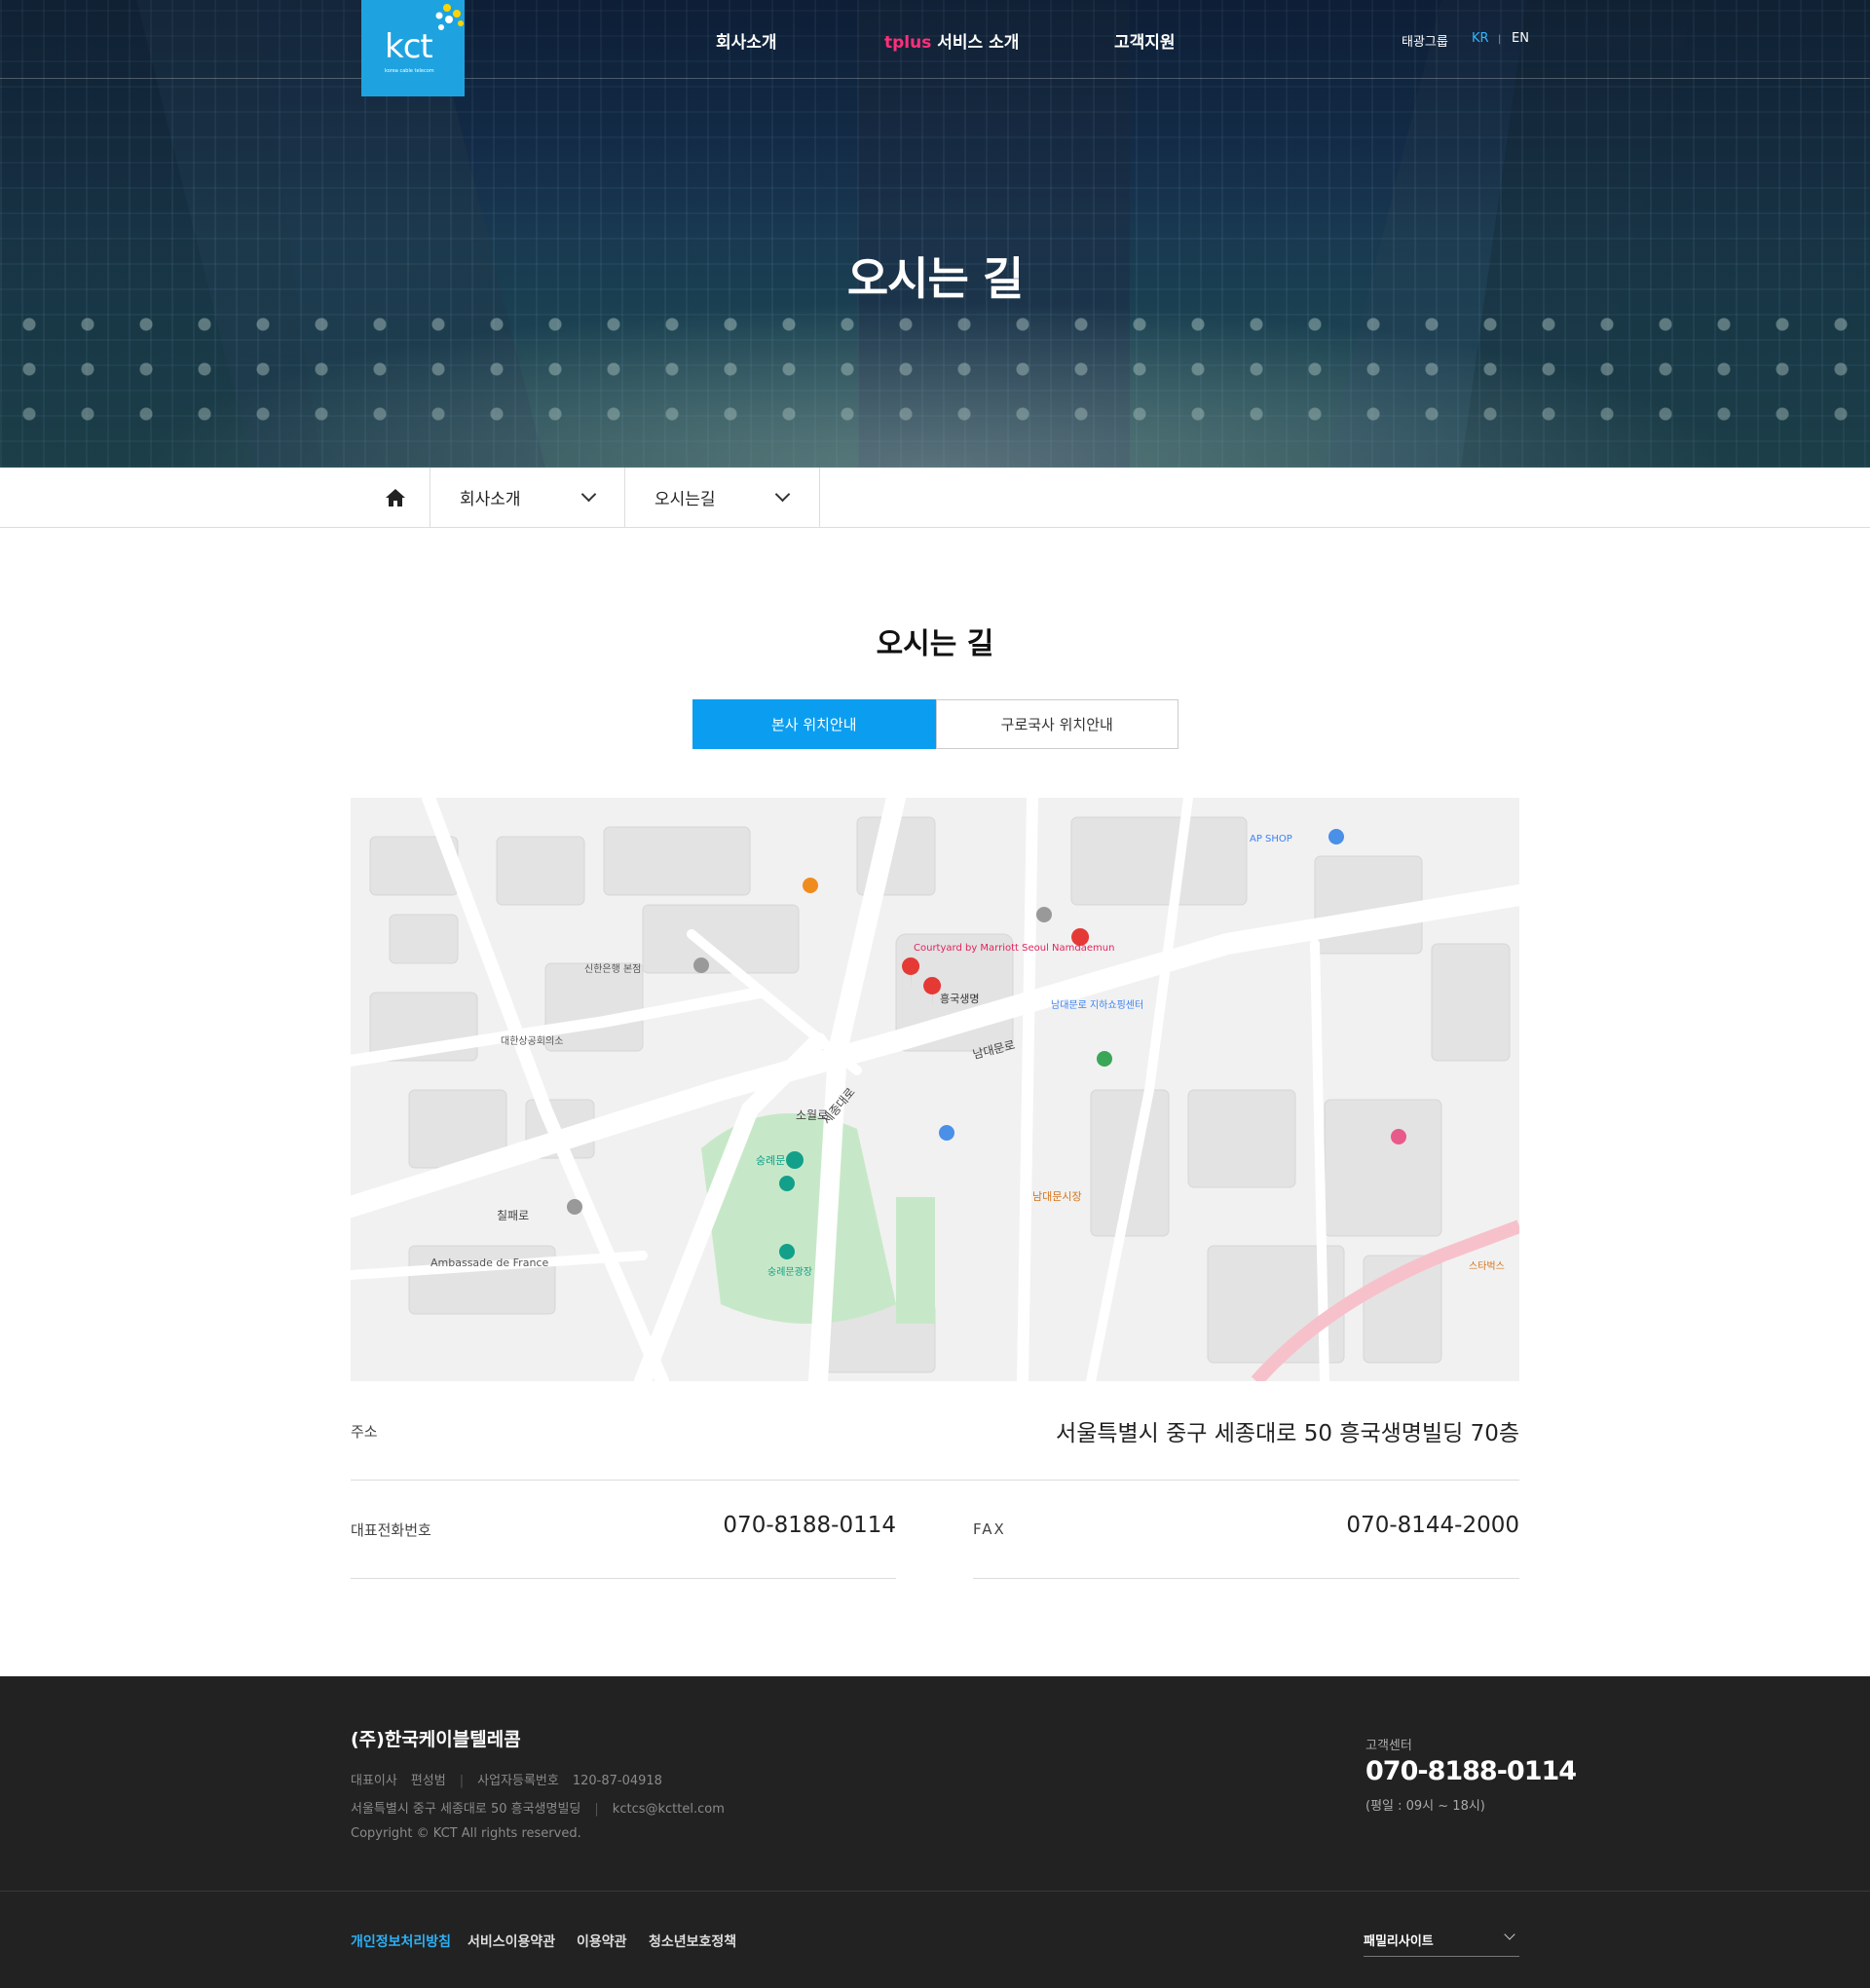  I want to click on nav-support-label: 고객지원, so click(1145, 43).